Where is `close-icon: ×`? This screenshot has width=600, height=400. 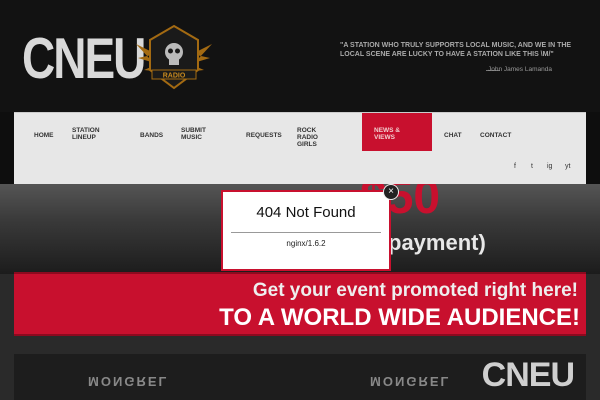
close-icon: × is located at coordinates (391, 192).